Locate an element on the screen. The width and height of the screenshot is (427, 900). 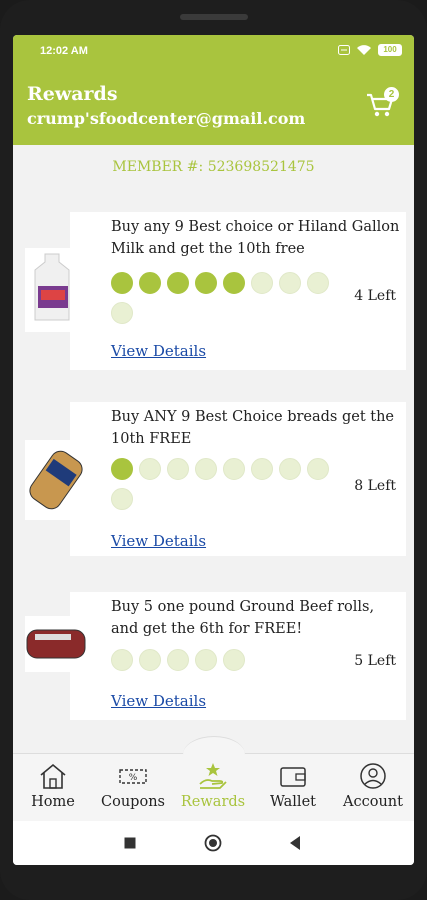
account-icon is located at coordinates (373, 776).